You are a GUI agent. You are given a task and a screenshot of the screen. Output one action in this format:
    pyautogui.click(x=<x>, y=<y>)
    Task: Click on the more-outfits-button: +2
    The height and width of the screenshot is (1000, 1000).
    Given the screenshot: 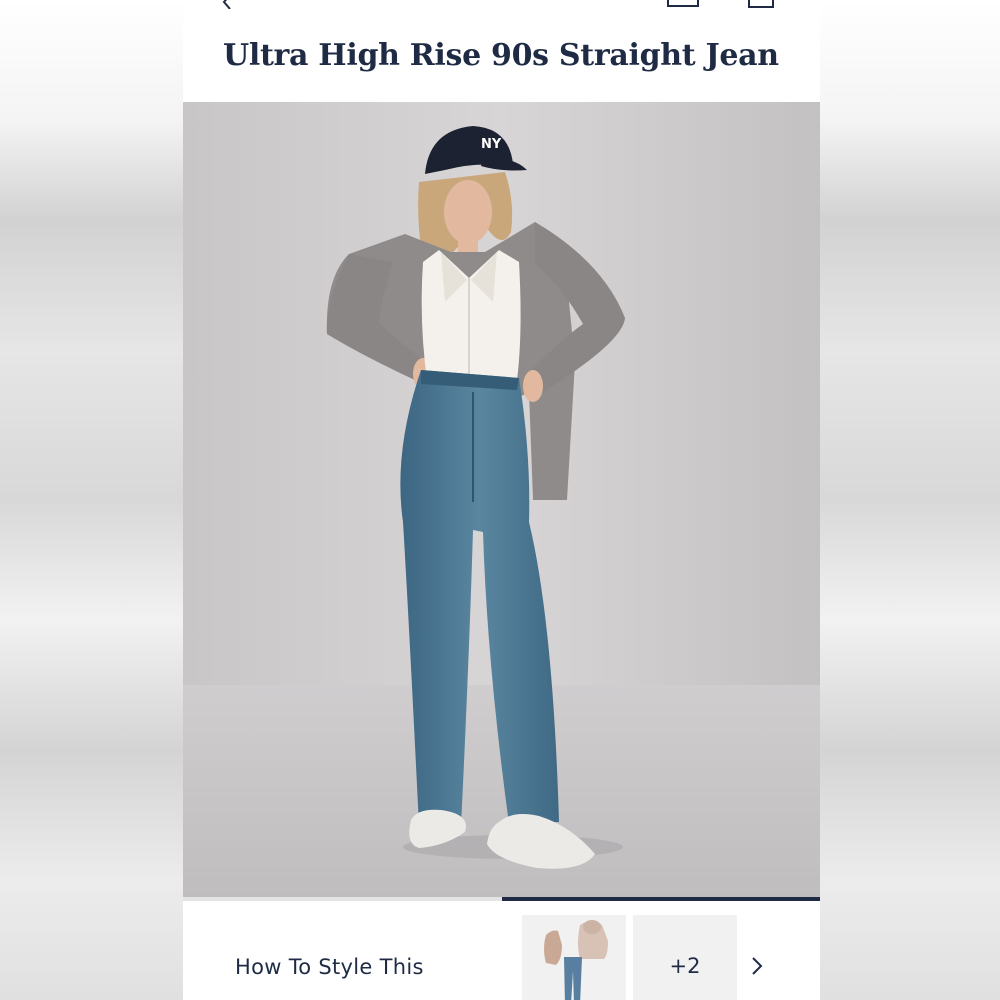 What is the action you would take?
    pyautogui.click(x=685, y=957)
    